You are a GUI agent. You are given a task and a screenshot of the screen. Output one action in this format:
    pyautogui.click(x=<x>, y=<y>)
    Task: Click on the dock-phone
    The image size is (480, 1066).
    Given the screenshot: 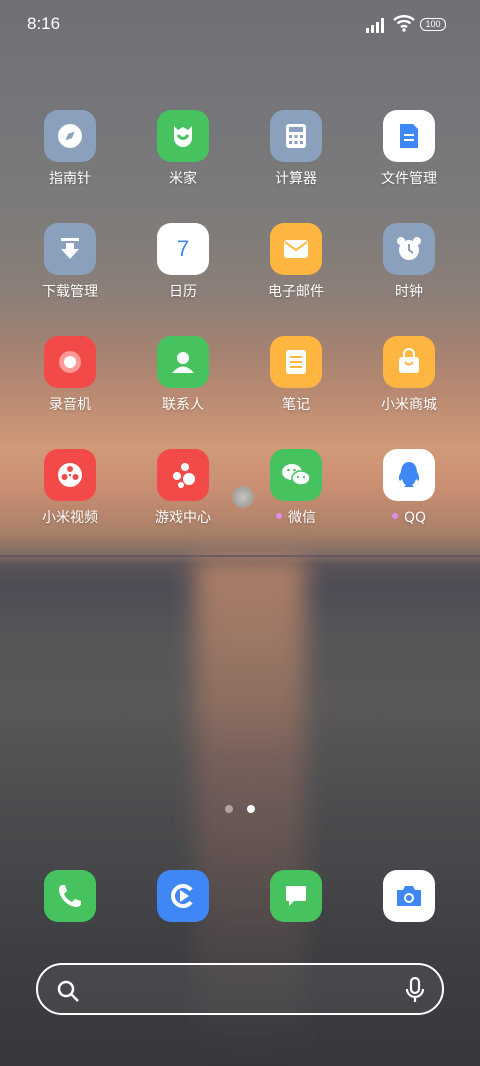 What is the action you would take?
    pyautogui.click(x=70, y=896)
    